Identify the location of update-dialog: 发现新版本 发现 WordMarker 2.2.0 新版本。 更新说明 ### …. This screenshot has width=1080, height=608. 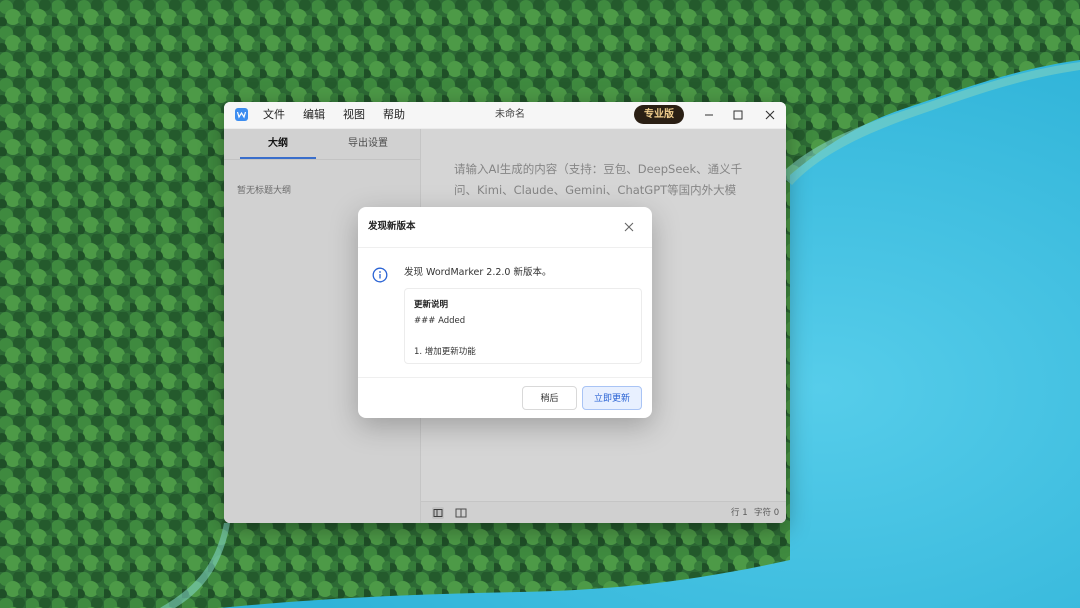
(505, 312).